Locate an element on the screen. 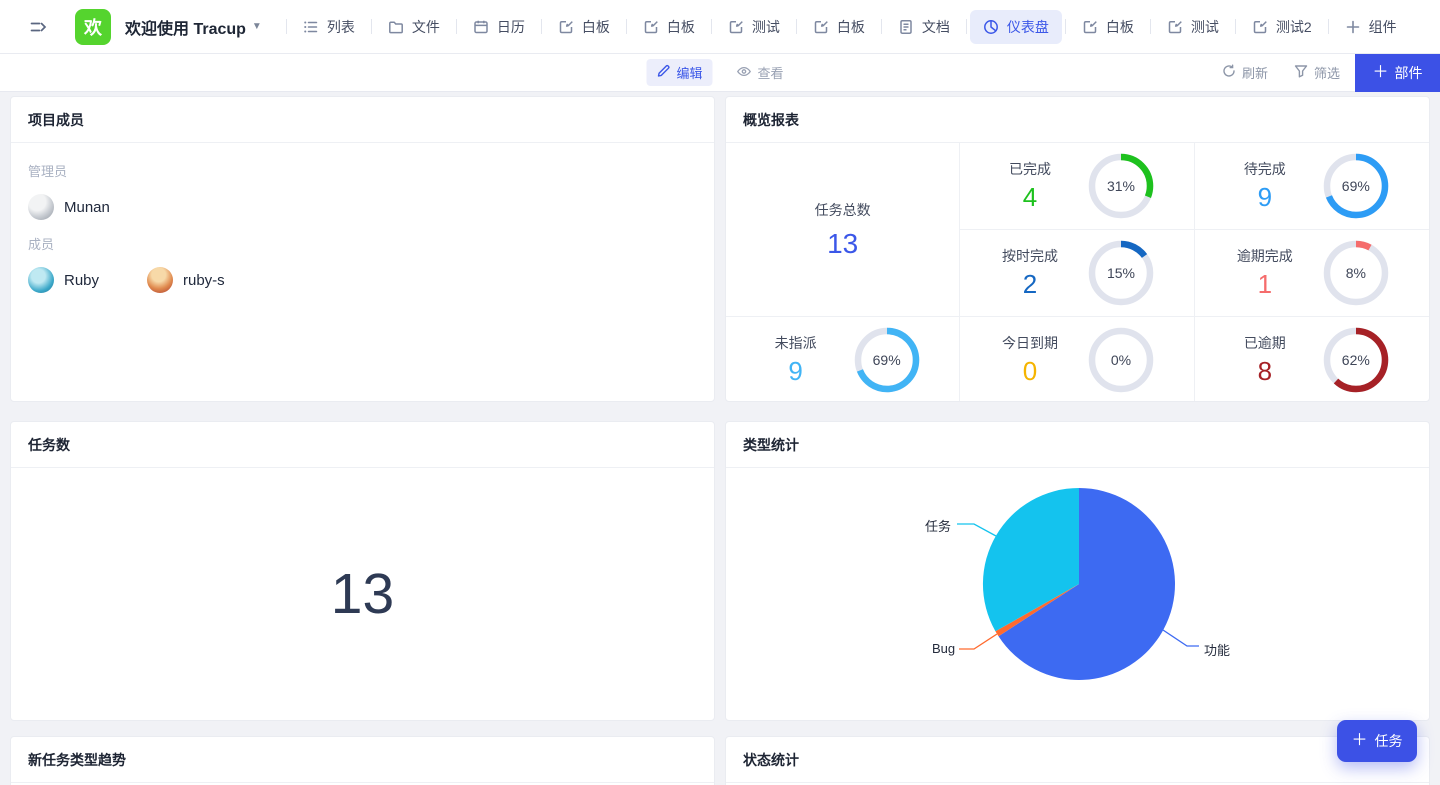 This screenshot has width=1440, height=785. panel-header: 任务数 is located at coordinates (362, 445).